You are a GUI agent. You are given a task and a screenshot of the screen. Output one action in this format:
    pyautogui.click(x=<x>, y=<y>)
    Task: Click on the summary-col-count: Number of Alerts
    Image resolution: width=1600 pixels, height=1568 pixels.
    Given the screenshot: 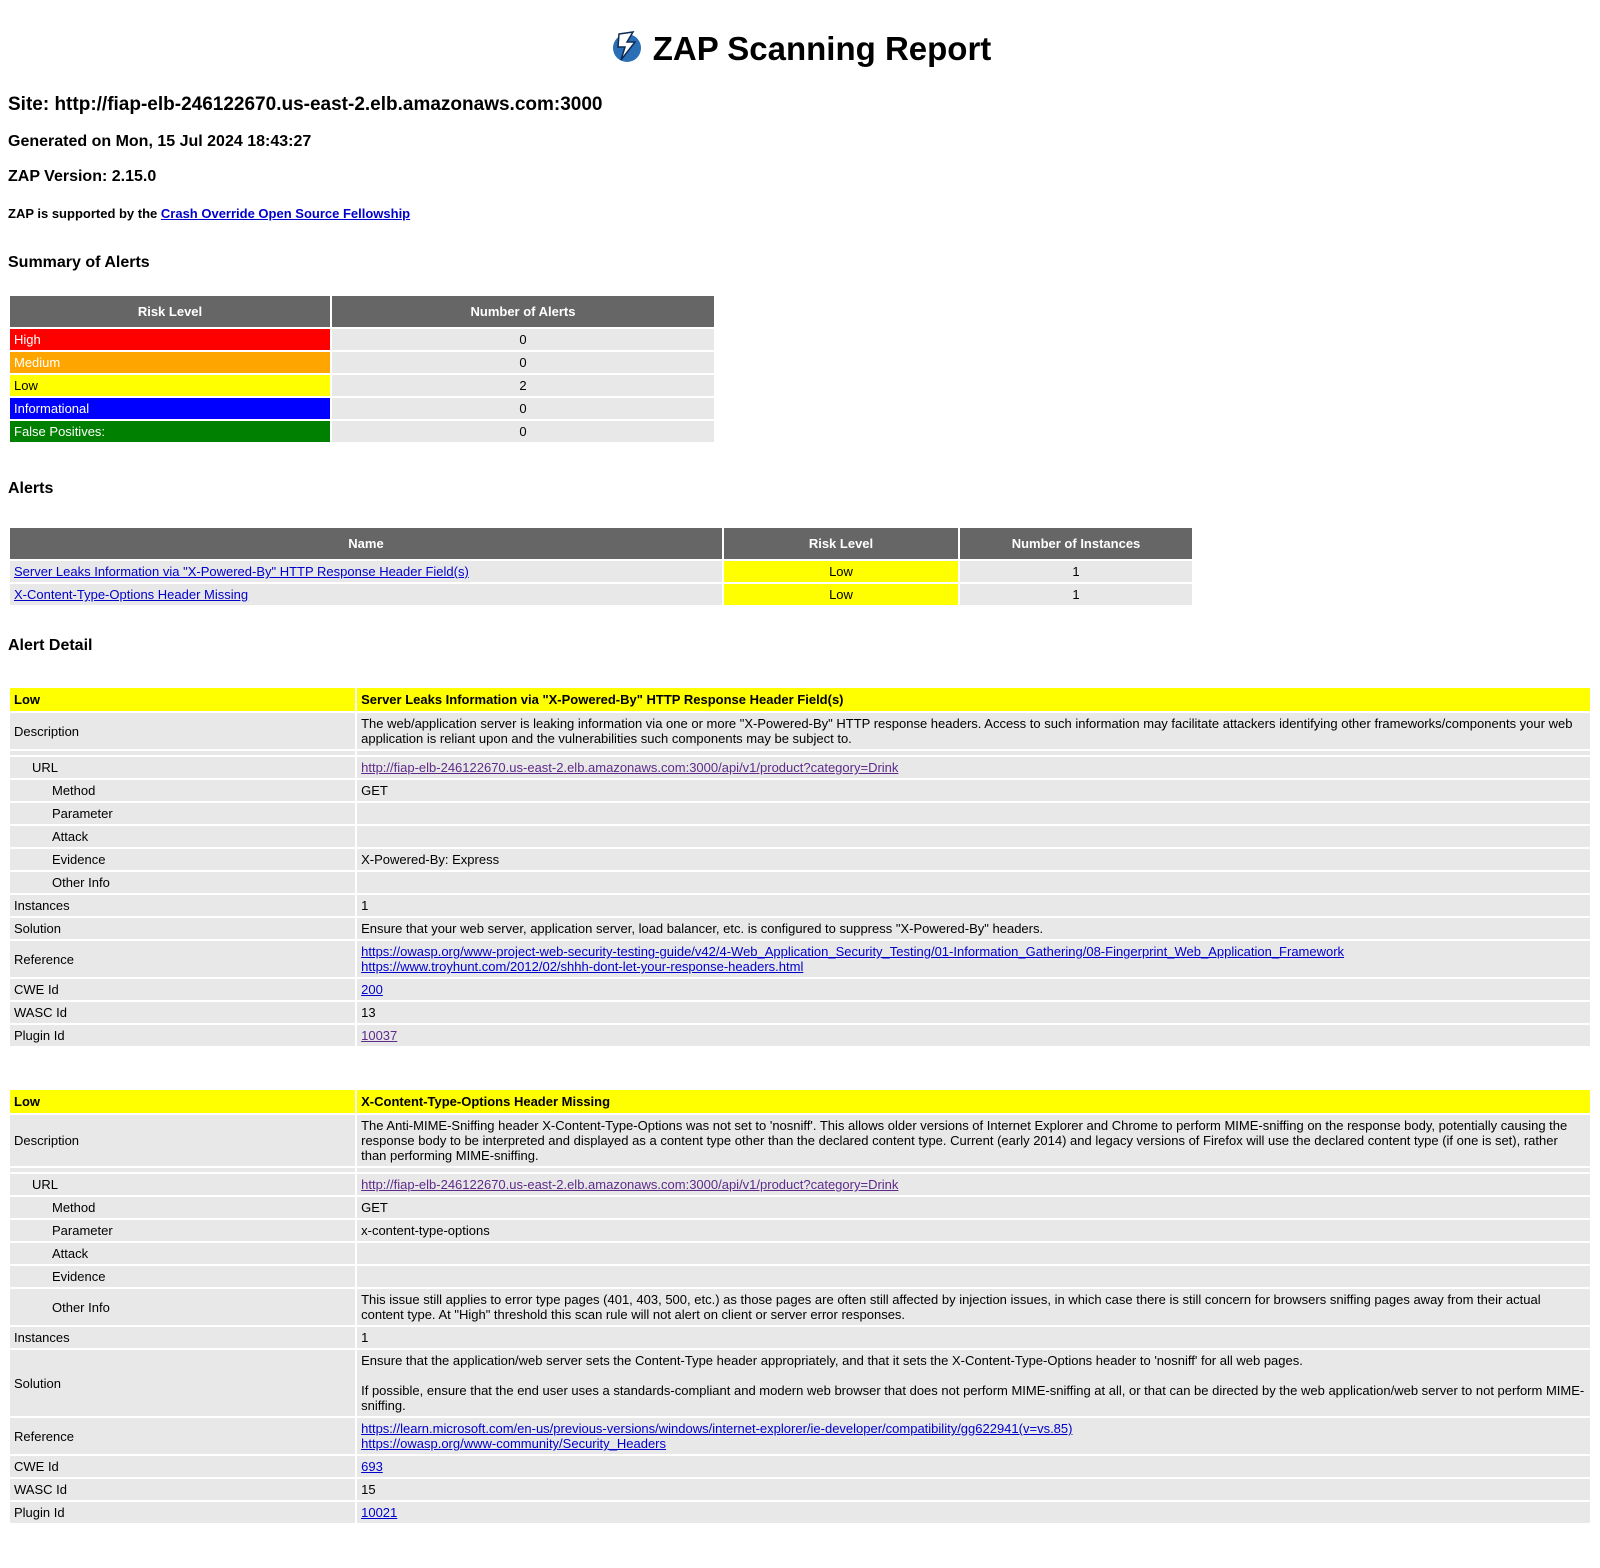 What is the action you would take?
    pyautogui.click(x=523, y=311)
    